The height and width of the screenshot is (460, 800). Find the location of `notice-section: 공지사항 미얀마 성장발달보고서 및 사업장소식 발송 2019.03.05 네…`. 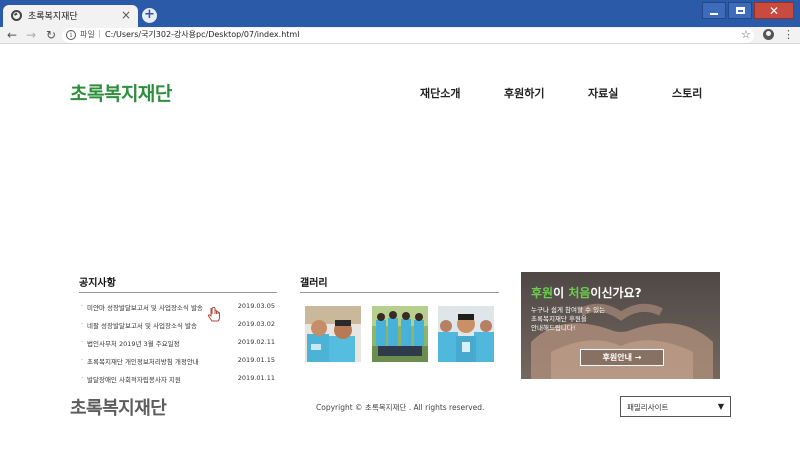

notice-section: 공지사항 미얀마 성장발달보고서 및 사업장소식 발송 2019.03.05 네… is located at coordinates (178, 330).